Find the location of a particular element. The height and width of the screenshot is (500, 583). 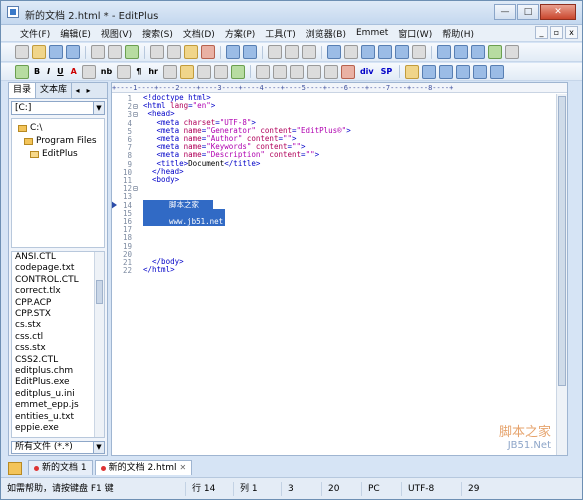

underline-button: U is located at coordinates (60, 72).